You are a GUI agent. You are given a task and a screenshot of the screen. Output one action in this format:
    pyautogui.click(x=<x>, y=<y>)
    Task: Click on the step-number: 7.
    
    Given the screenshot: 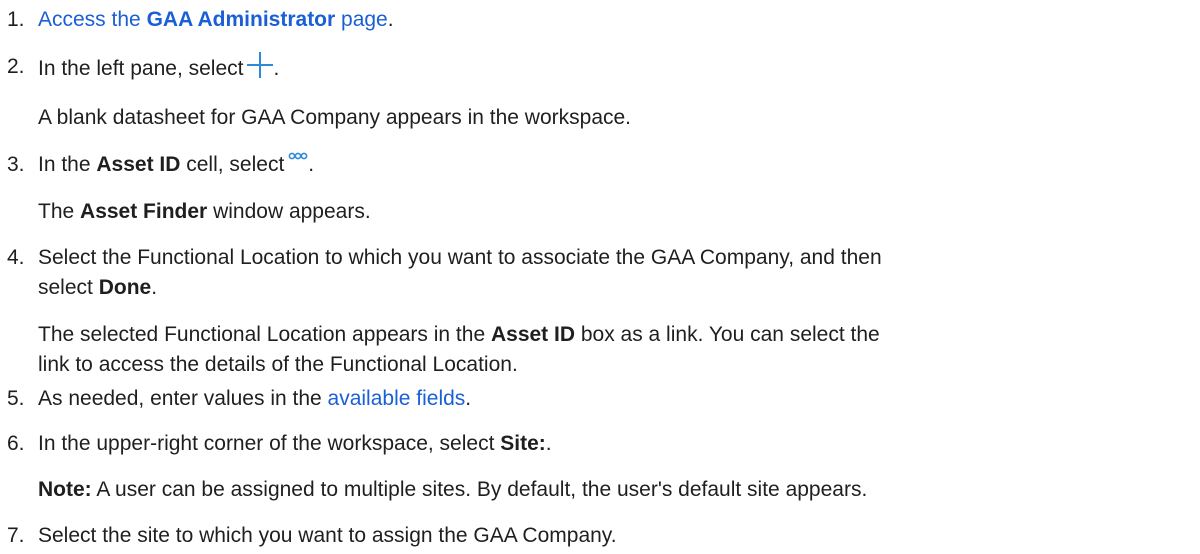 What is the action you would take?
    pyautogui.click(x=16, y=535)
    